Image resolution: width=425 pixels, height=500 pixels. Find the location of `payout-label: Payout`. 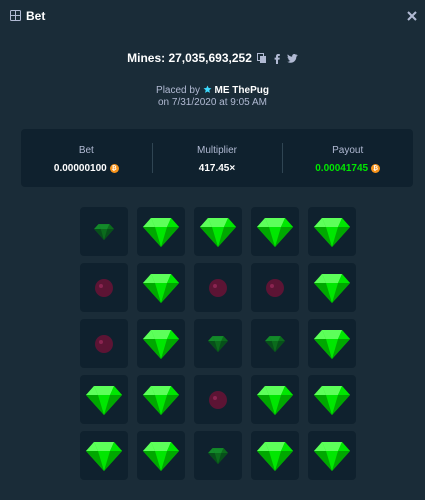

payout-label: Payout is located at coordinates (348, 150).